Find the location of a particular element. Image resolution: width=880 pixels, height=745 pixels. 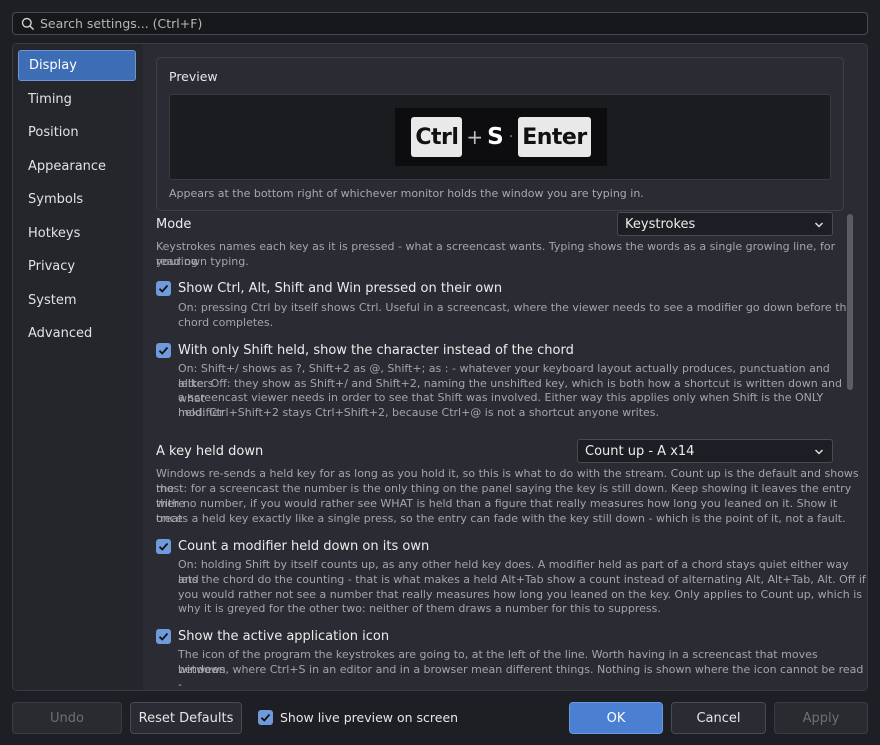

key-s: S is located at coordinates (495, 137).